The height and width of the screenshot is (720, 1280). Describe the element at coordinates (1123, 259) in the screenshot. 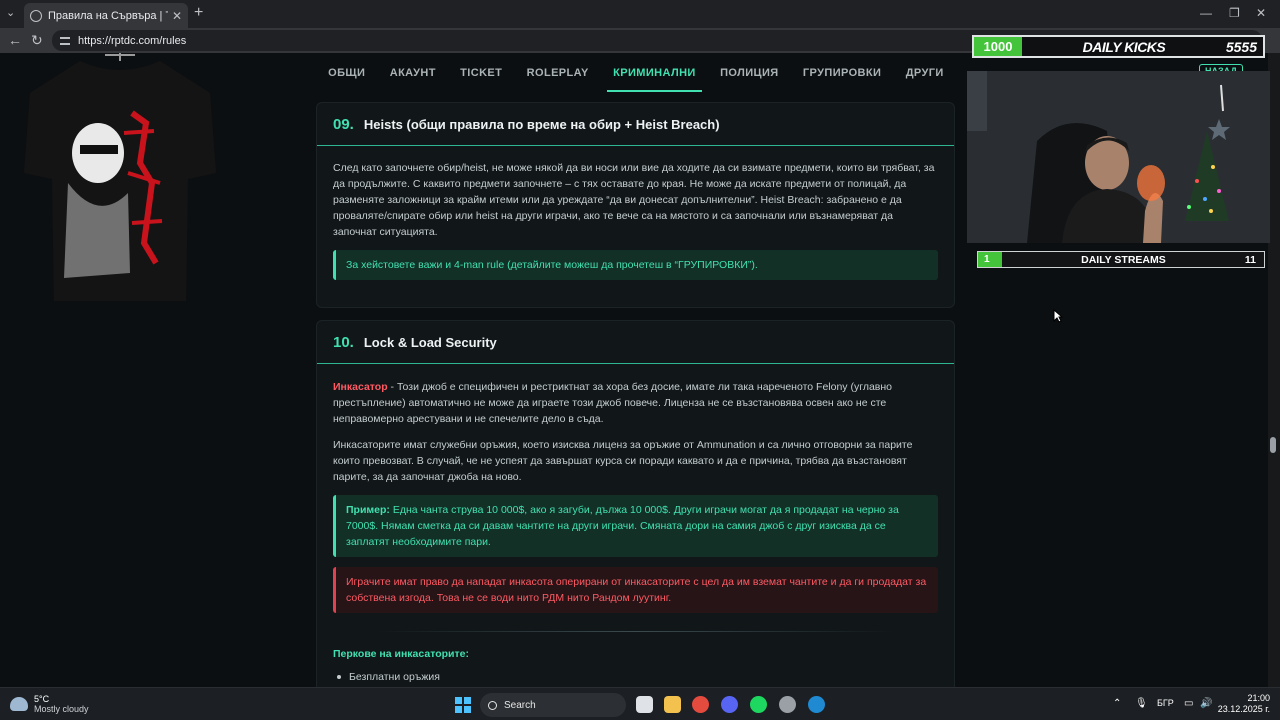

I see `streams-label: DAILY STREAMS` at that location.